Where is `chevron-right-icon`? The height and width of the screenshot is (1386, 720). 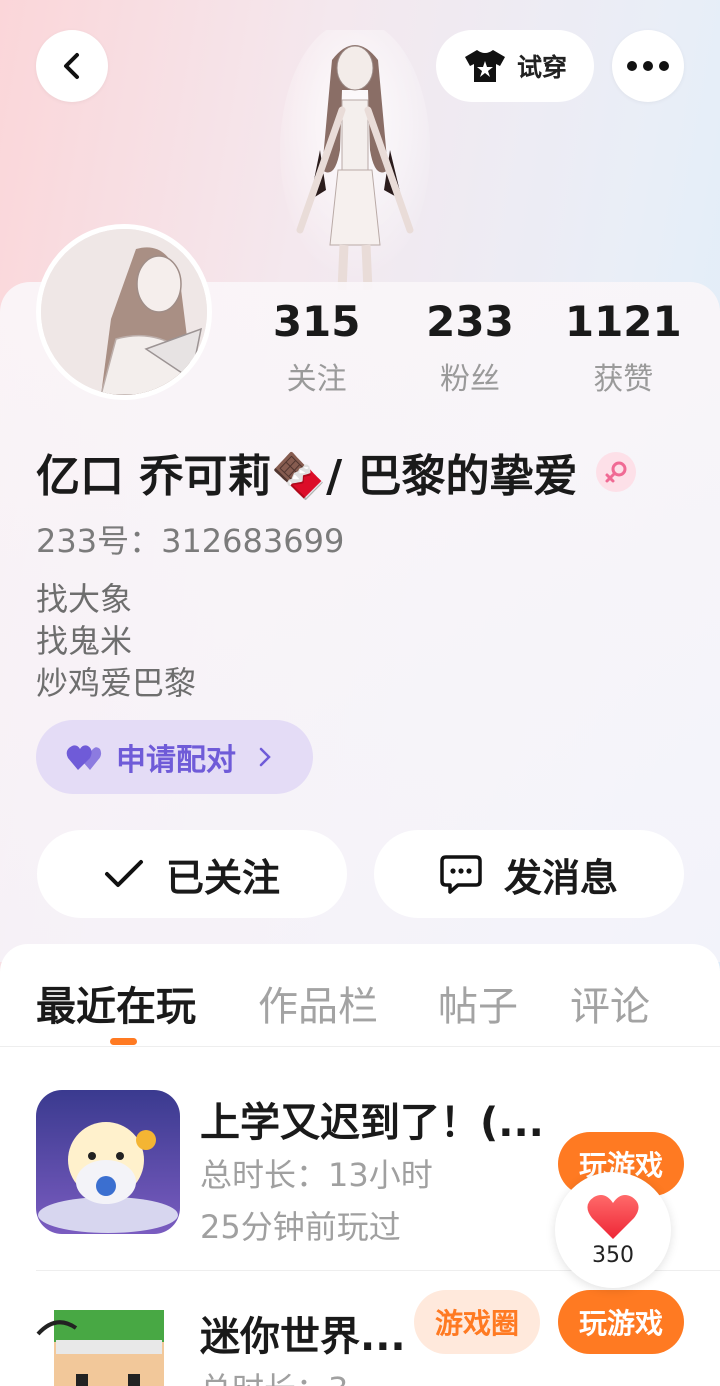 chevron-right-icon is located at coordinates (265, 757).